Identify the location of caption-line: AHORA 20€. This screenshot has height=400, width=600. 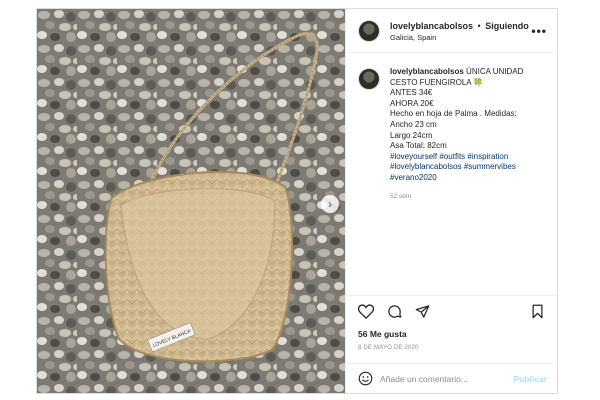
(412, 103).